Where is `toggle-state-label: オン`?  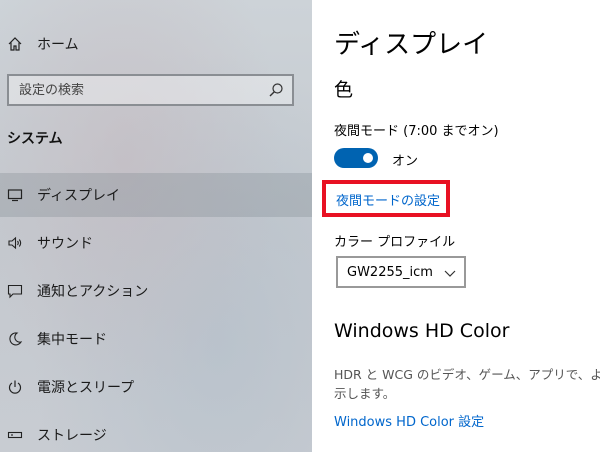
toggle-state-label: オン is located at coordinates (405, 161).